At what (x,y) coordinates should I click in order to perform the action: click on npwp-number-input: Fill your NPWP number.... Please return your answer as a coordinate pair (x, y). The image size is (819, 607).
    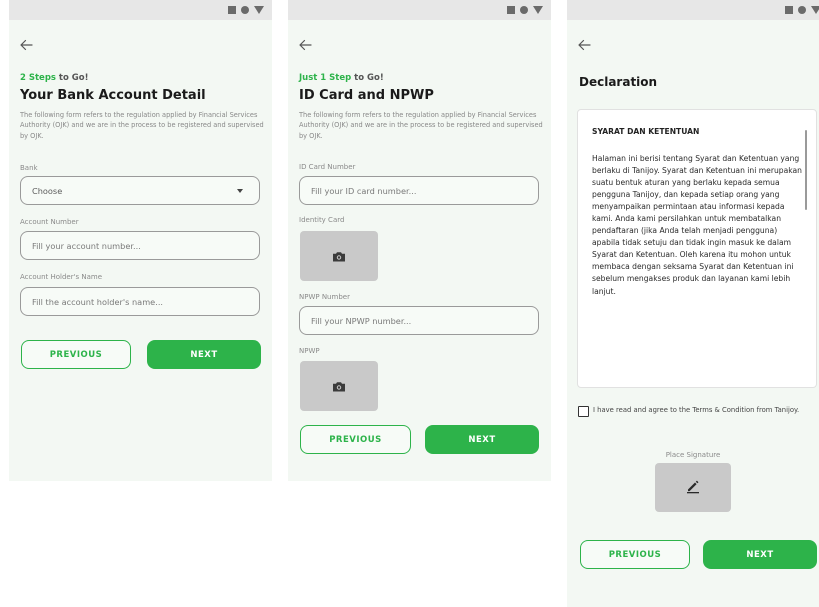
    Looking at the image, I should click on (419, 320).